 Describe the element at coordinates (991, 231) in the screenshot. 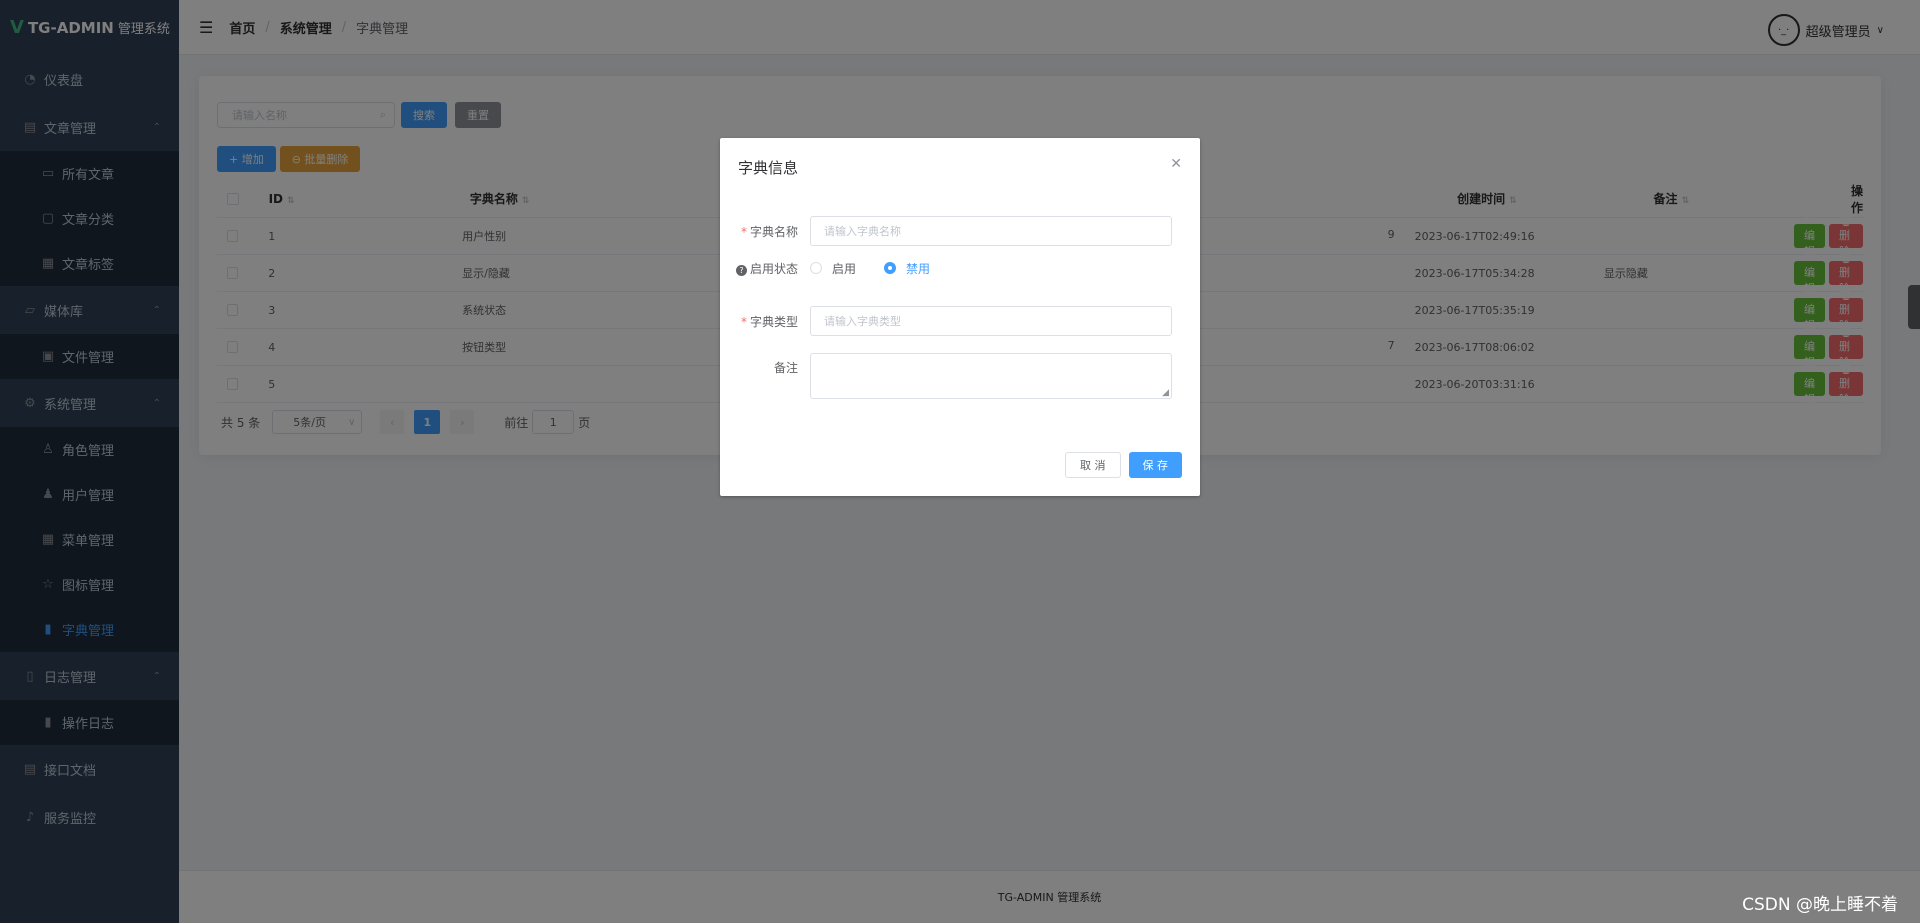

I see `name-input: 请输入字典名称` at that location.